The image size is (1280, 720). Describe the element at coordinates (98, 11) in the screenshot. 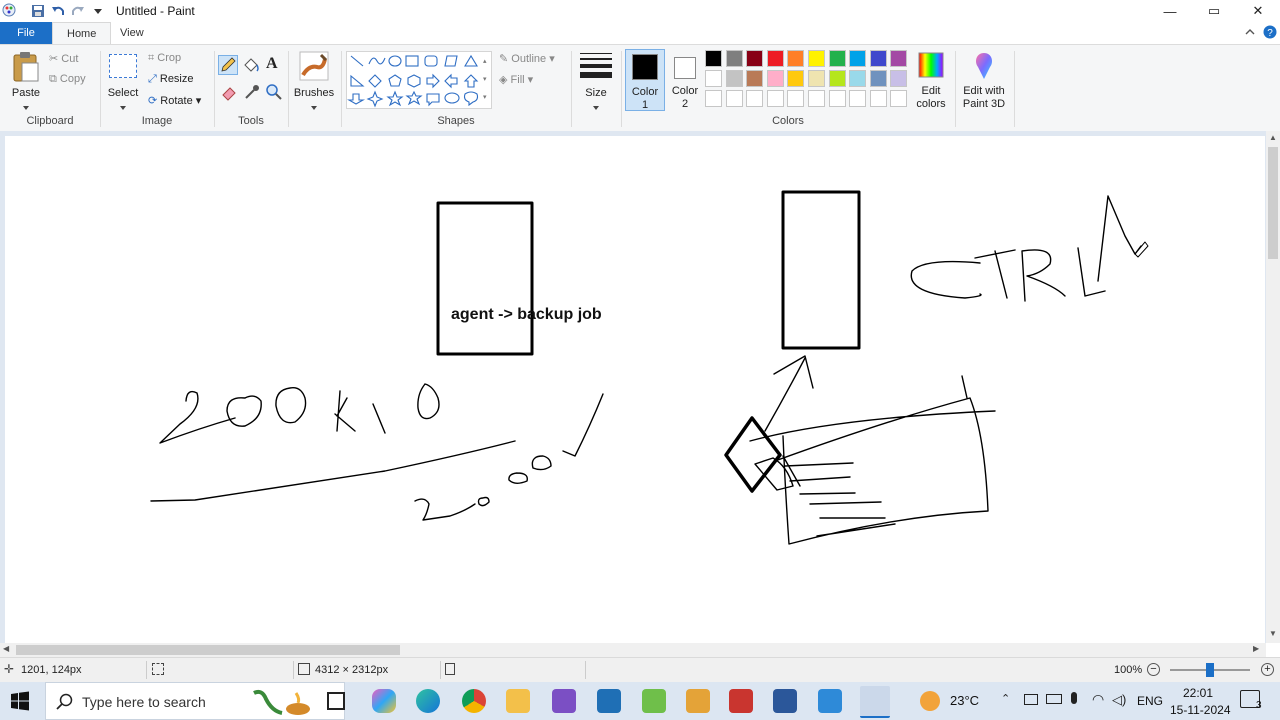

I see `customize-quick-access-icon` at that location.